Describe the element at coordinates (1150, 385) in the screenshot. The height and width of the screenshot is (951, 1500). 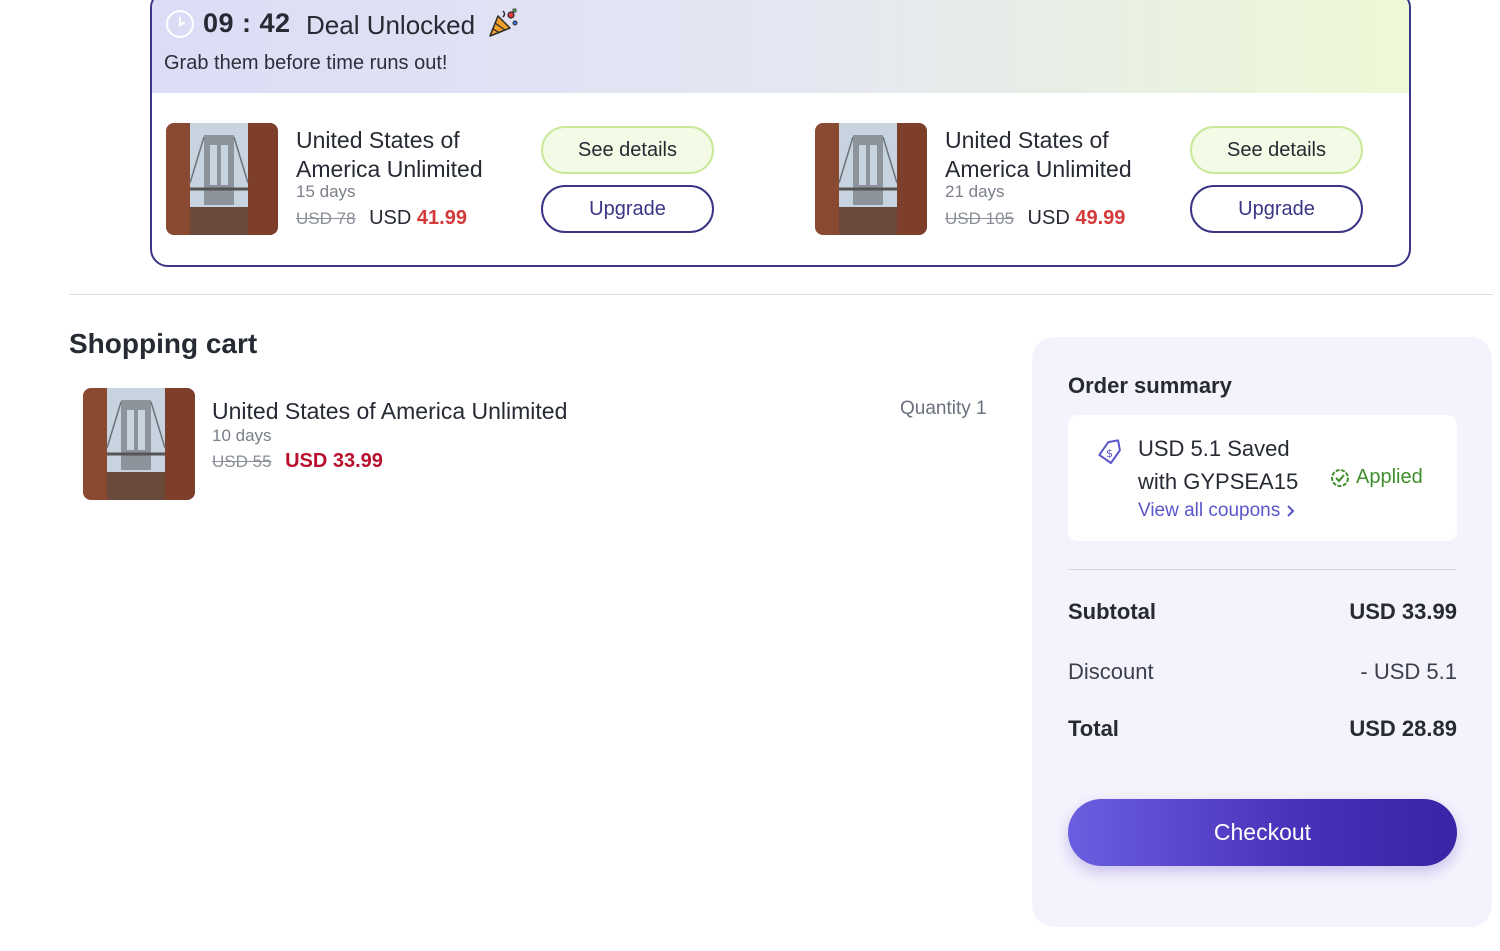
I see `order-summary-title: Order summary` at that location.